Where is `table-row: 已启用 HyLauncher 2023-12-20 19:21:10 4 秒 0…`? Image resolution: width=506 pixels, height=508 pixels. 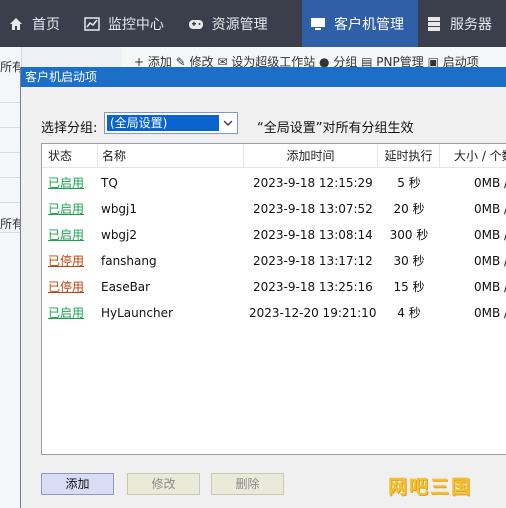 table-row: 已启用 HyLauncher 2023-12-20 19:21:10 4 秒 0… is located at coordinates (274, 313).